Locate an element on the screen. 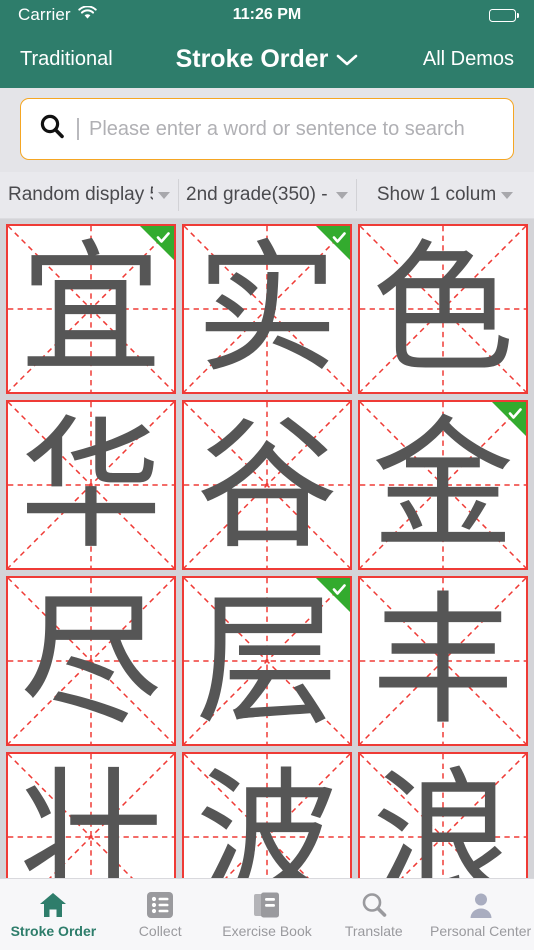 This screenshot has width=534, height=950. filter-columns: Show 1 colum is located at coordinates (445, 195).